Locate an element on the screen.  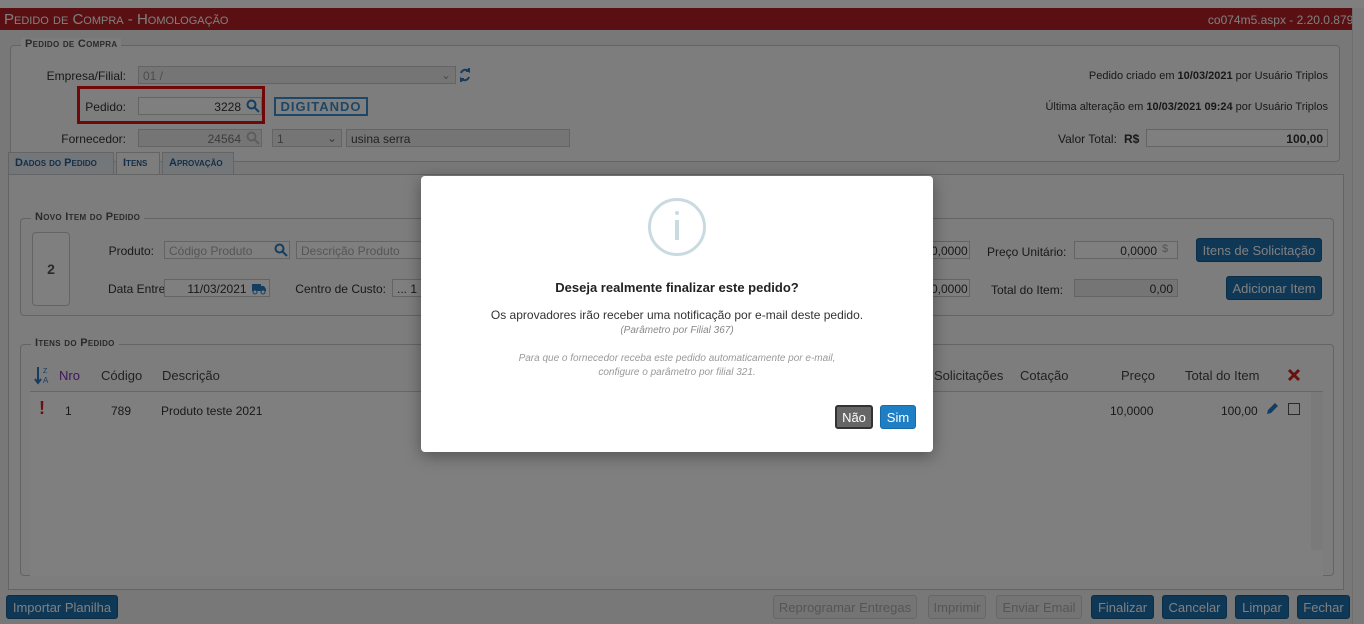
no-button: Não is located at coordinates (854, 417).